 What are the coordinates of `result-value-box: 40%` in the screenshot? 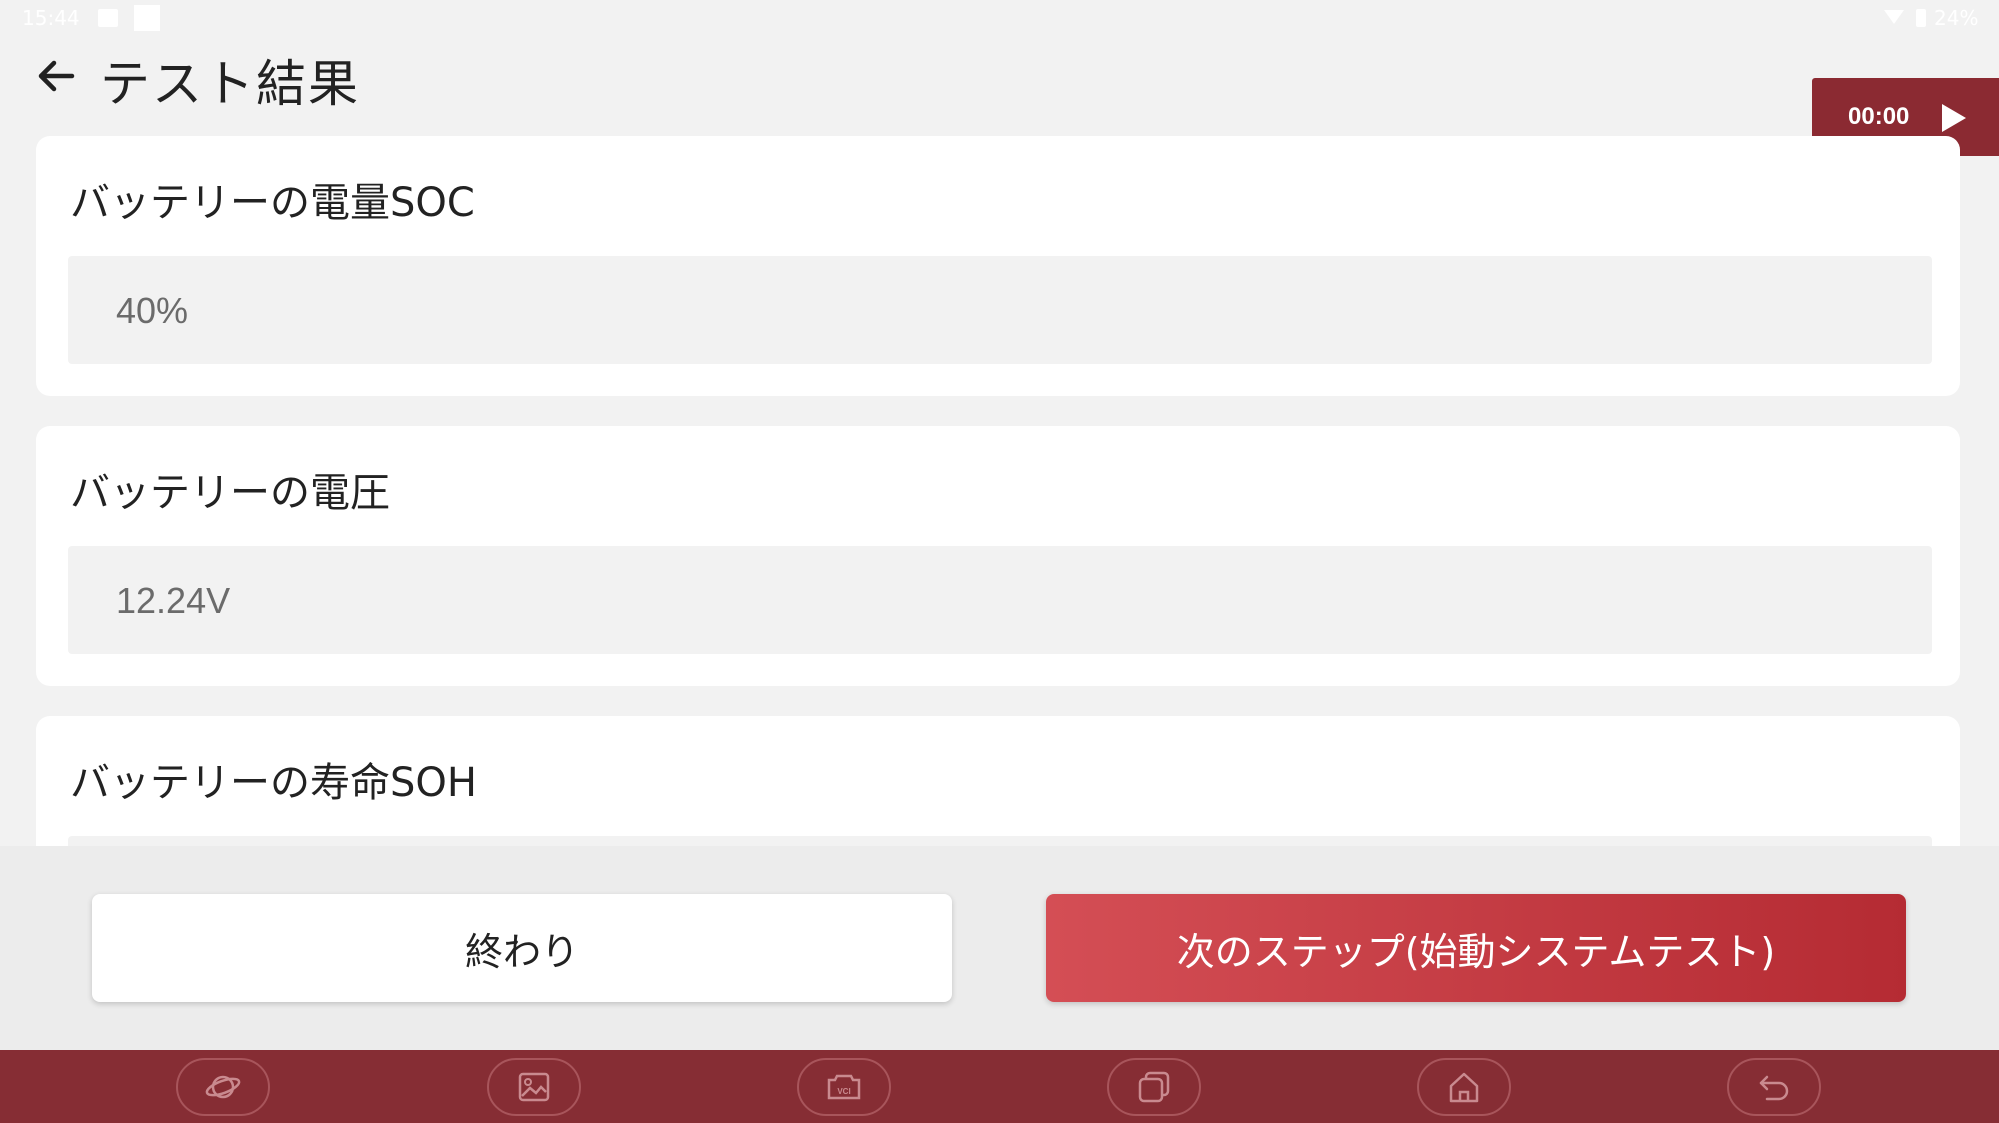 It's located at (1000, 310).